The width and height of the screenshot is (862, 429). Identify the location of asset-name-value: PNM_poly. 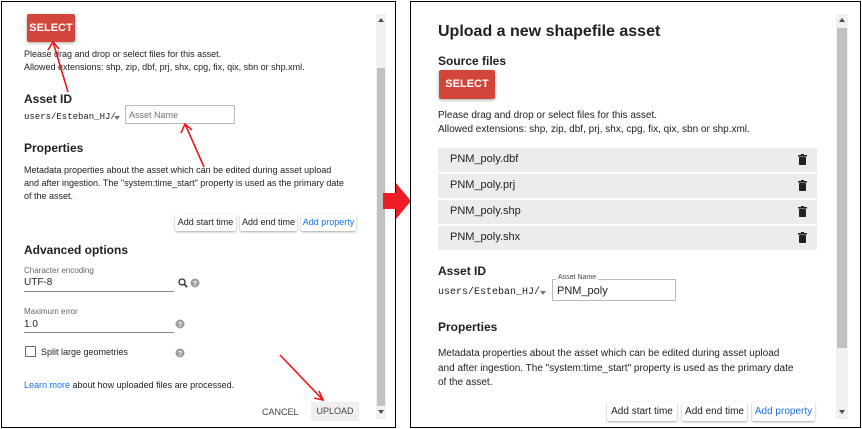
(582, 291).